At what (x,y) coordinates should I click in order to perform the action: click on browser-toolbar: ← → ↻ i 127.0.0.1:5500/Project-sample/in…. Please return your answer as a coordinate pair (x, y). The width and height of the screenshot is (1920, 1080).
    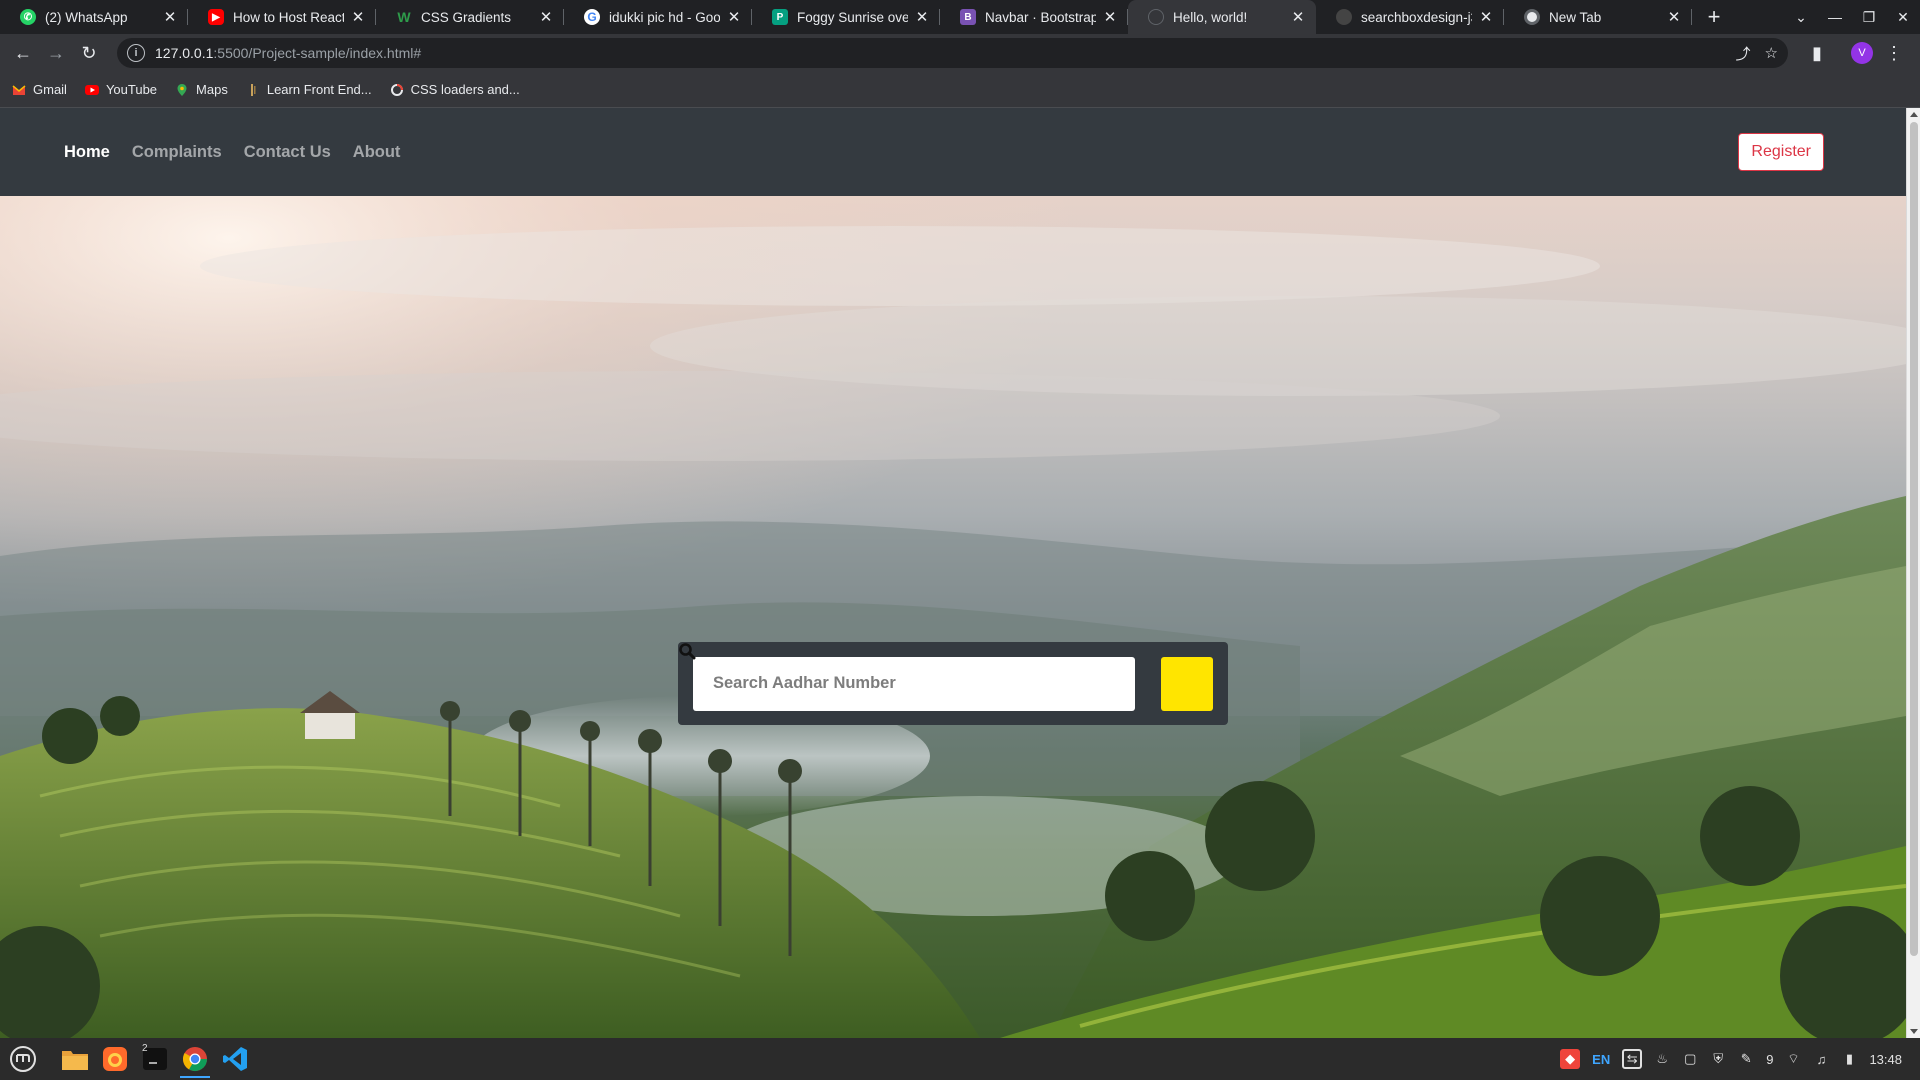
    Looking at the image, I should click on (960, 53).